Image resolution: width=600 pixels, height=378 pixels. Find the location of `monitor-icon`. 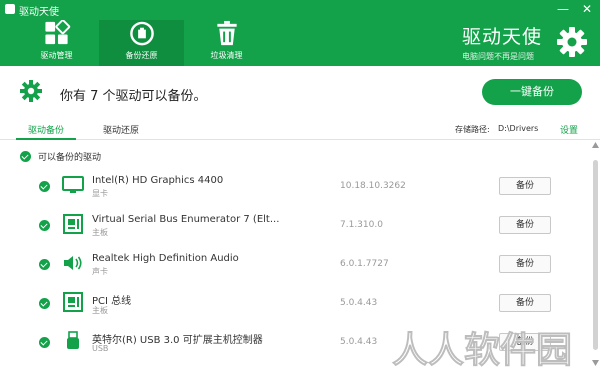

monitor-icon is located at coordinates (73, 184).